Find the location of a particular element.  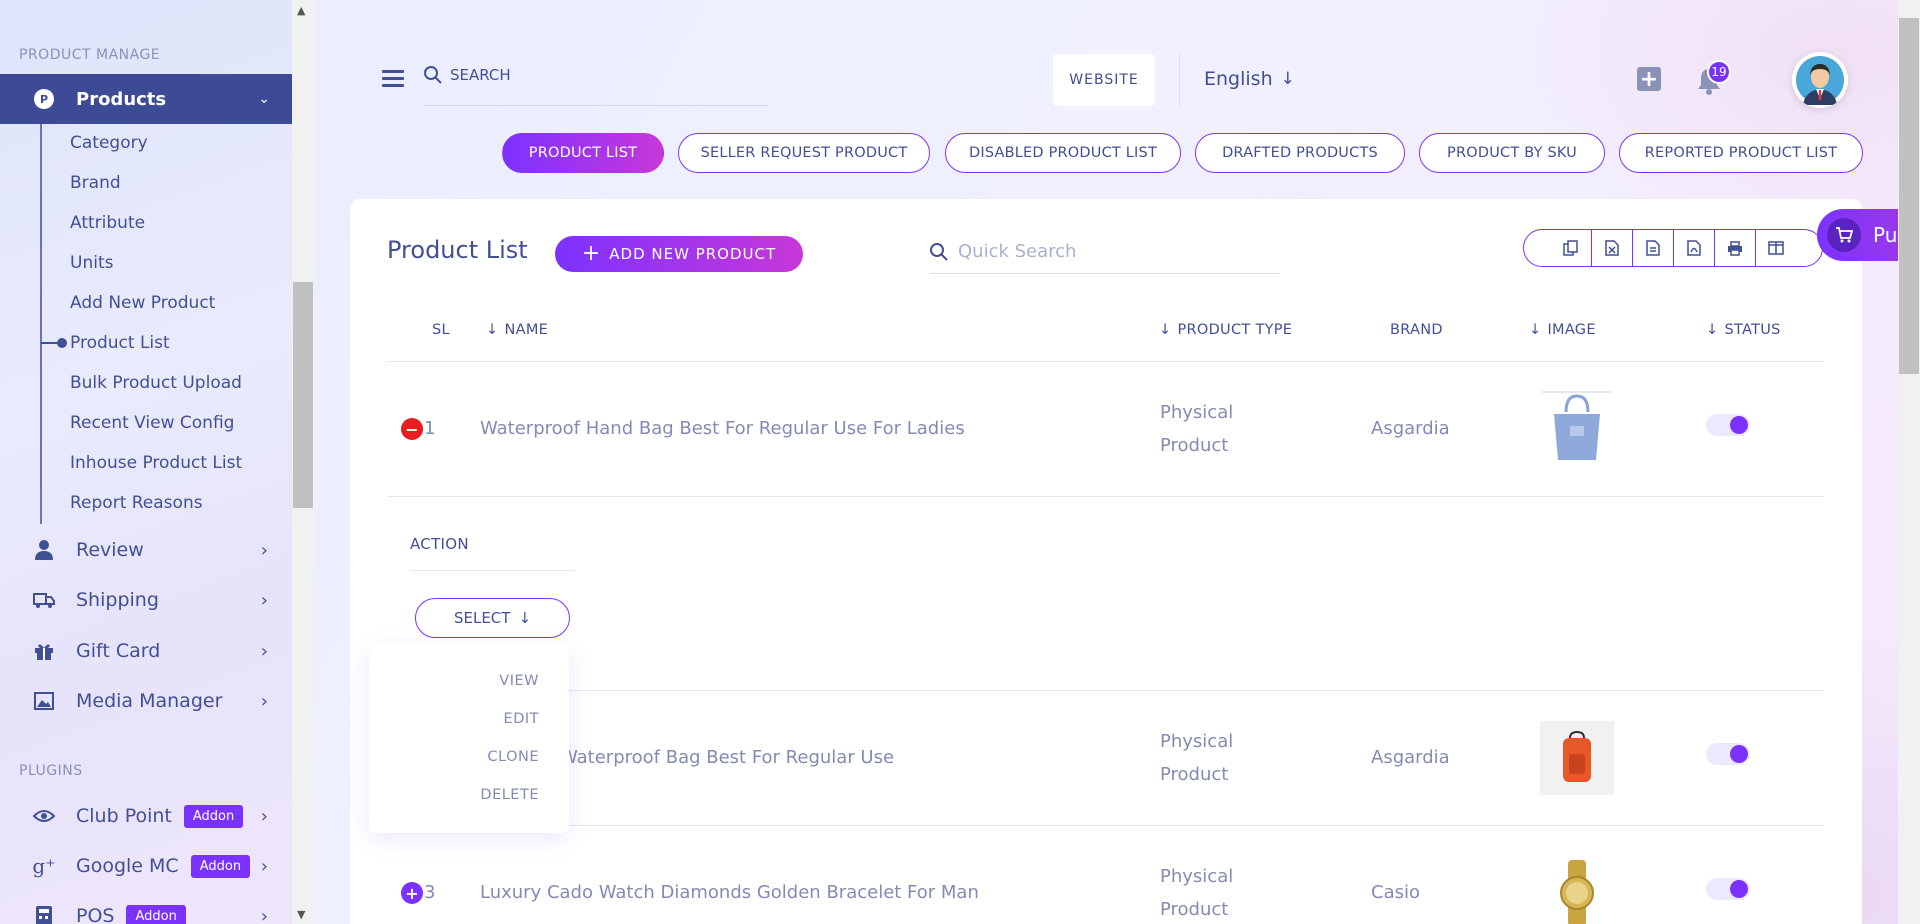

tab-reported-product-list: REPORTED PRODUCT LIST is located at coordinates (1741, 153).